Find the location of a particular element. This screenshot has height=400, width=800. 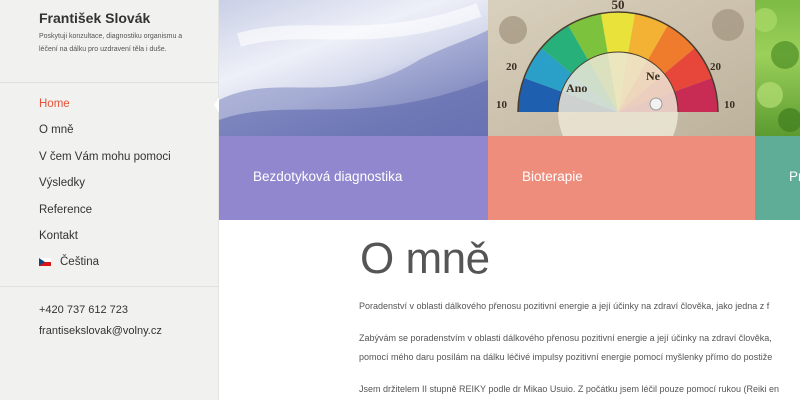

tile-image-biotherapy: 50 Ano Ne 20 20 10 10 is located at coordinates (621, 68).